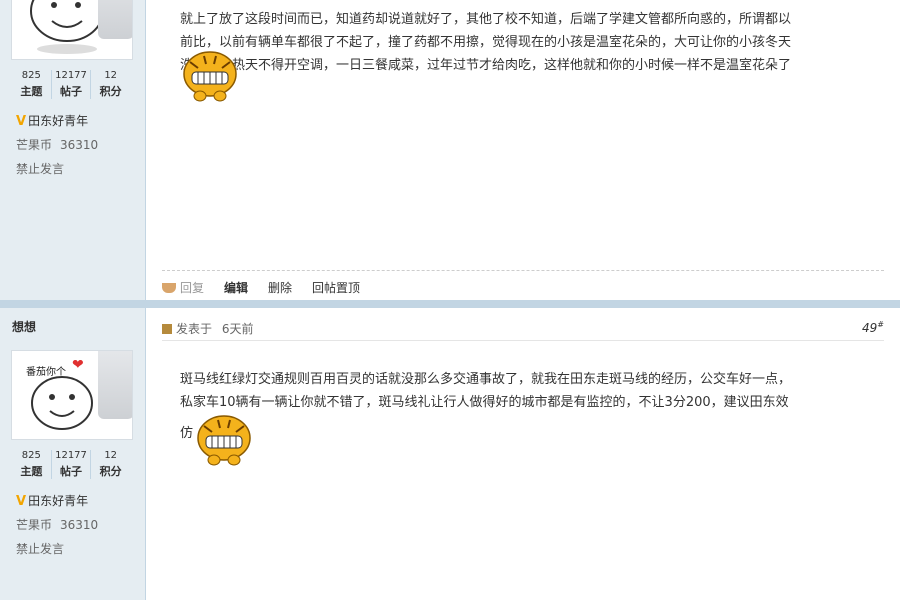  I want to click on posted-time: 6天前, so click(238, 329).